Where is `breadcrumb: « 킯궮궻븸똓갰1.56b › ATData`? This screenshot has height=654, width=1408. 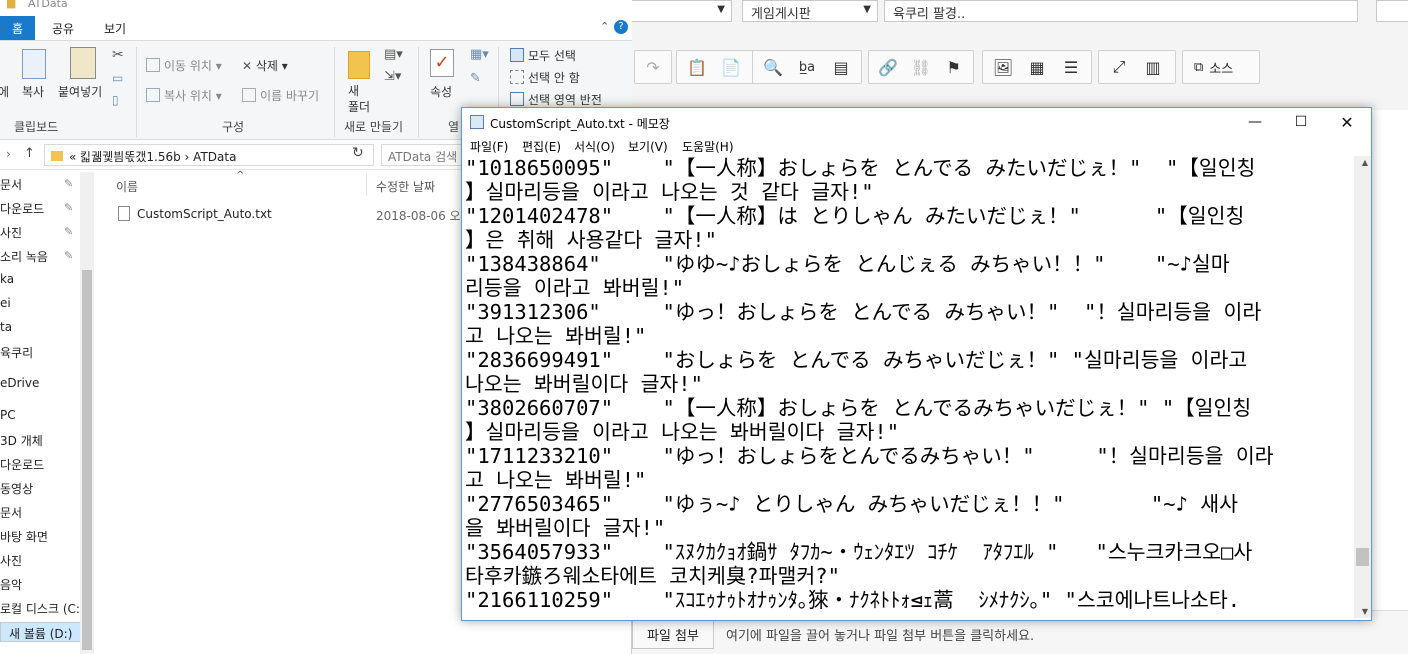
breadcrumb: « 킯궮궻븸똓갰1.56b › ATData is located at coordinates (209, 155).